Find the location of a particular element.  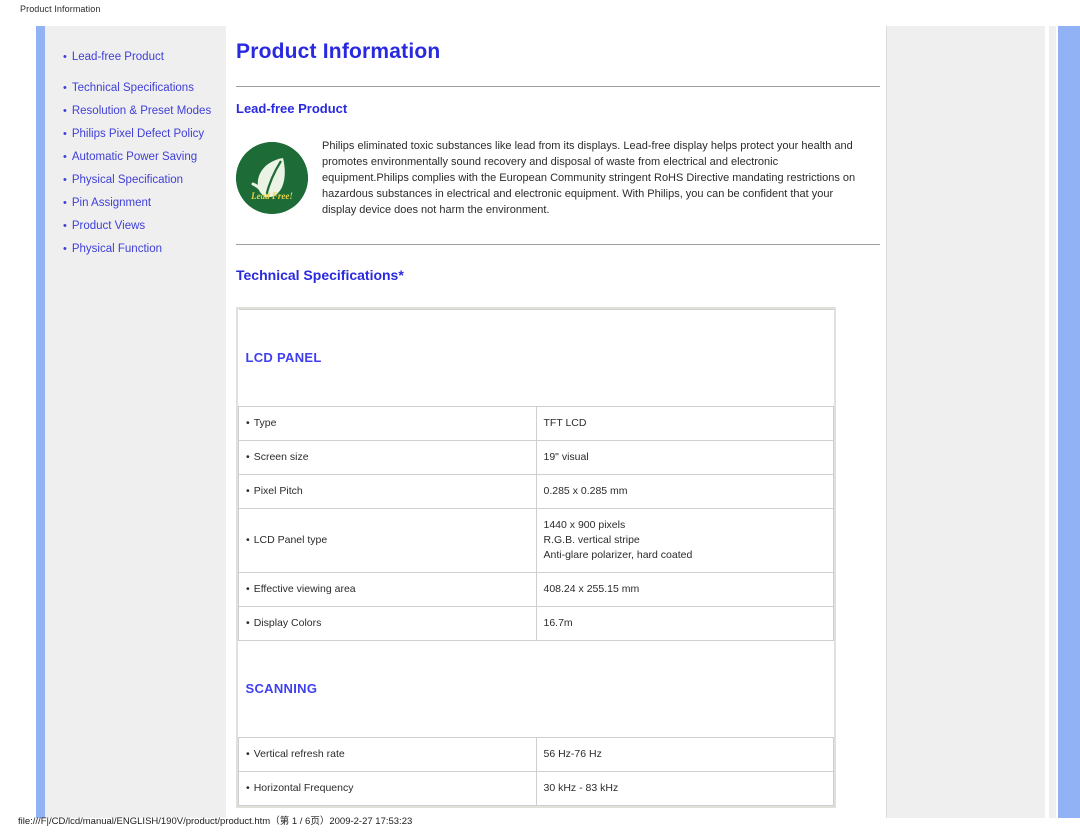

table-row: • Horizontal Frequency 30 kHz - 83 kHz is located at coordinates (536, 788).